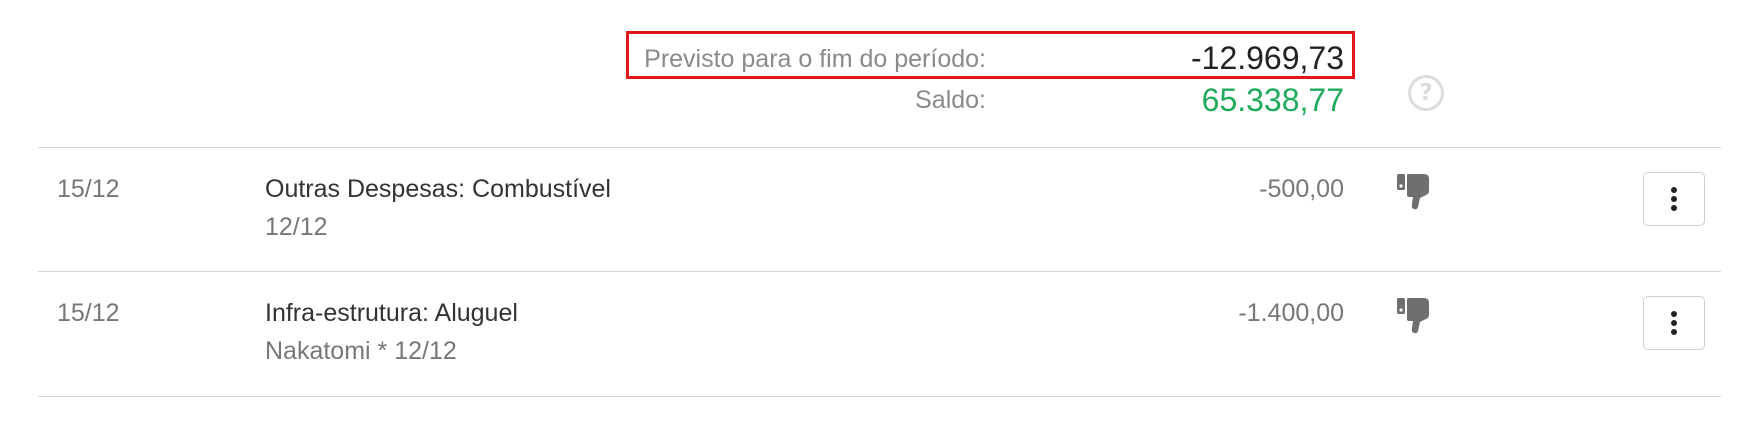 This screenshot has width=1757, height=429. What do you see at coordinates (361, 351) in the screenshot?
I see `transaction-subtitle: Nakatomi * 12/12` at bounding box center [361, 351].